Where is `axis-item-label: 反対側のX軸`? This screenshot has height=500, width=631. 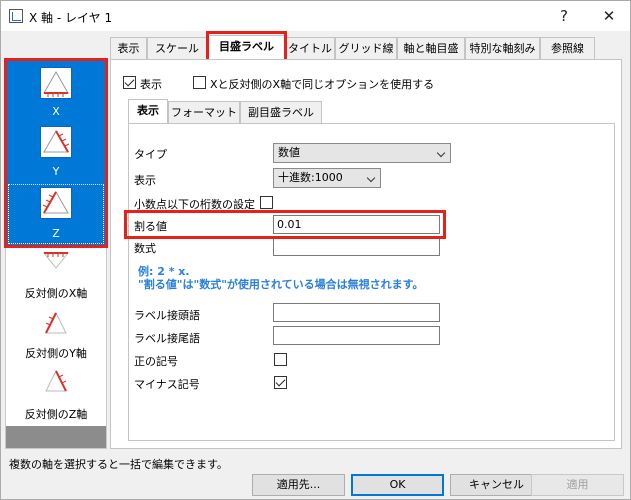
axis-item-label: 反対側のX軸 is located at coordinates (56, 293).